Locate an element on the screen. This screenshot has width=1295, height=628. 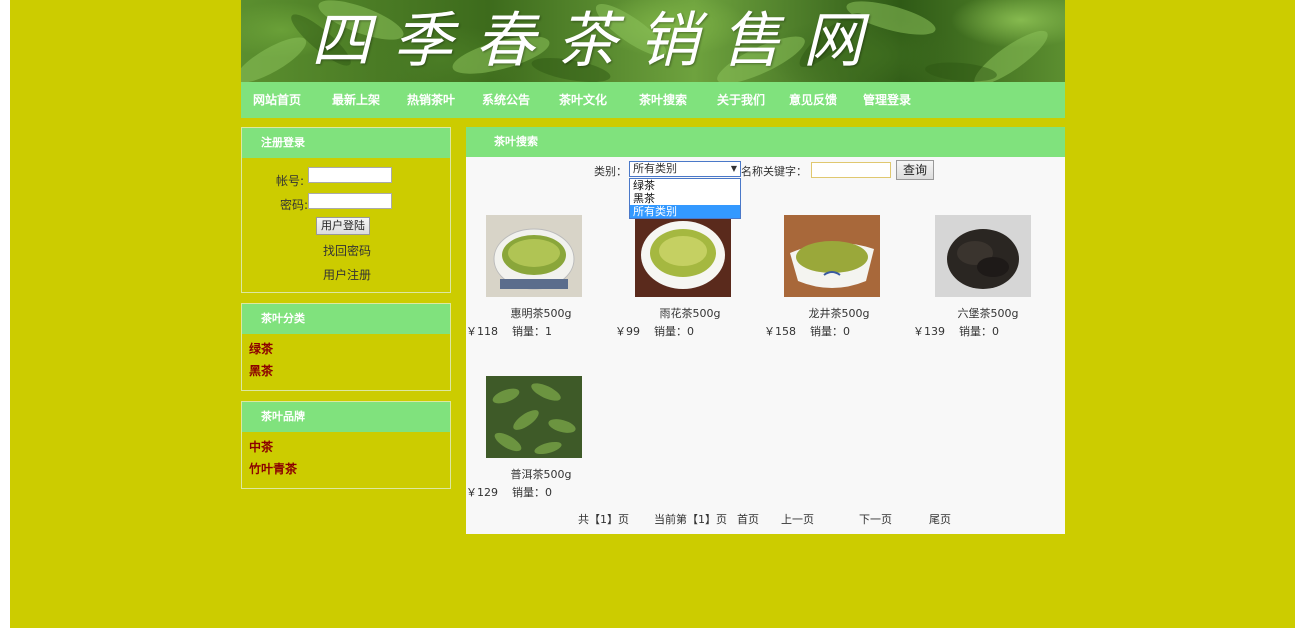
pager-first: 首页 is located at coordinates (748, 519).